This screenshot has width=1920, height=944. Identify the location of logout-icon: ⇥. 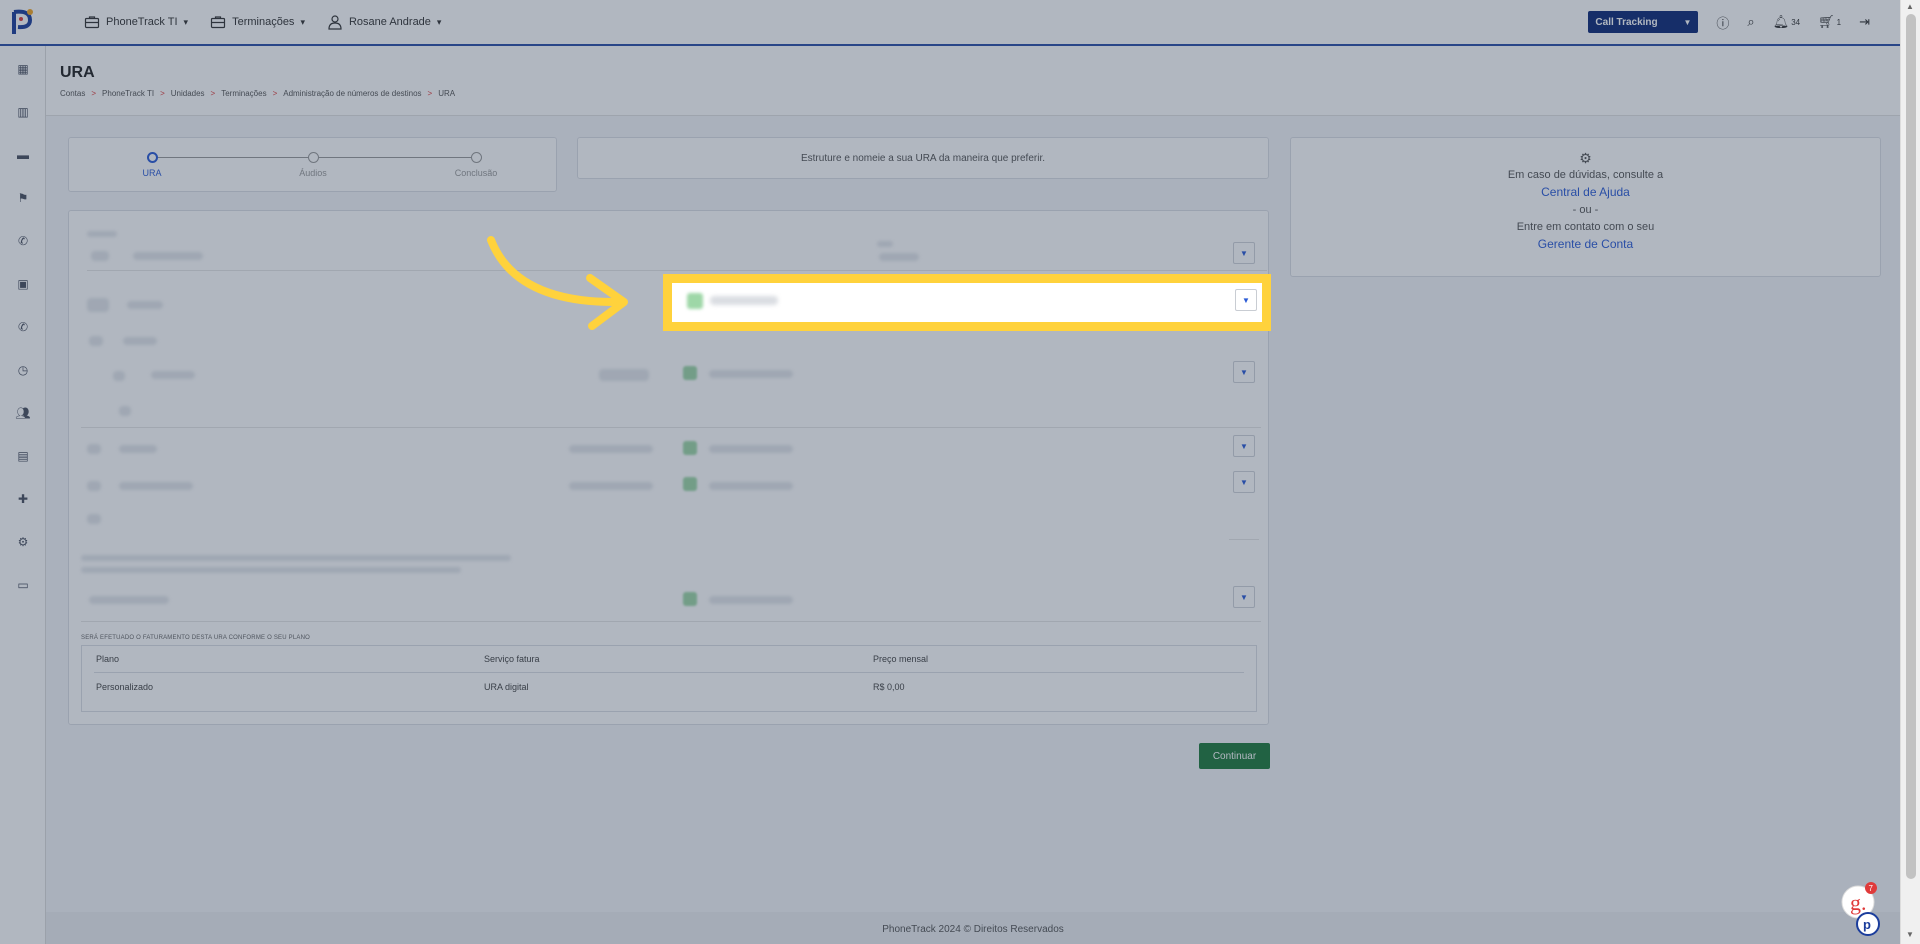
(1864, 22).